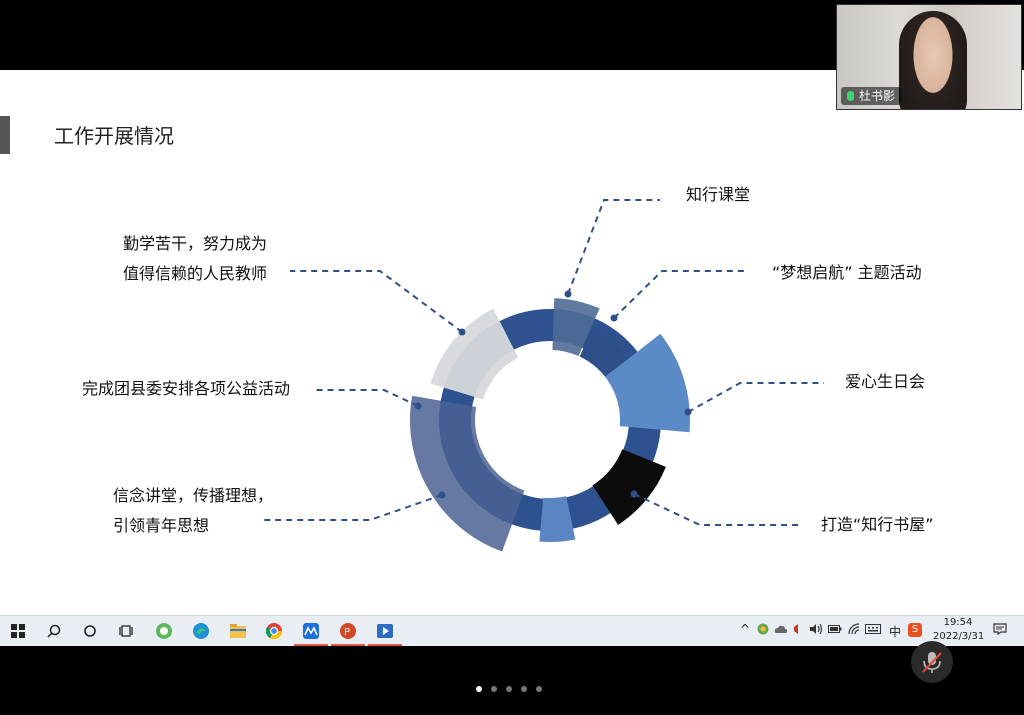  Describe the element at coordinates (274, 631) in the screenshot. I see `chrome-icon` at that location.